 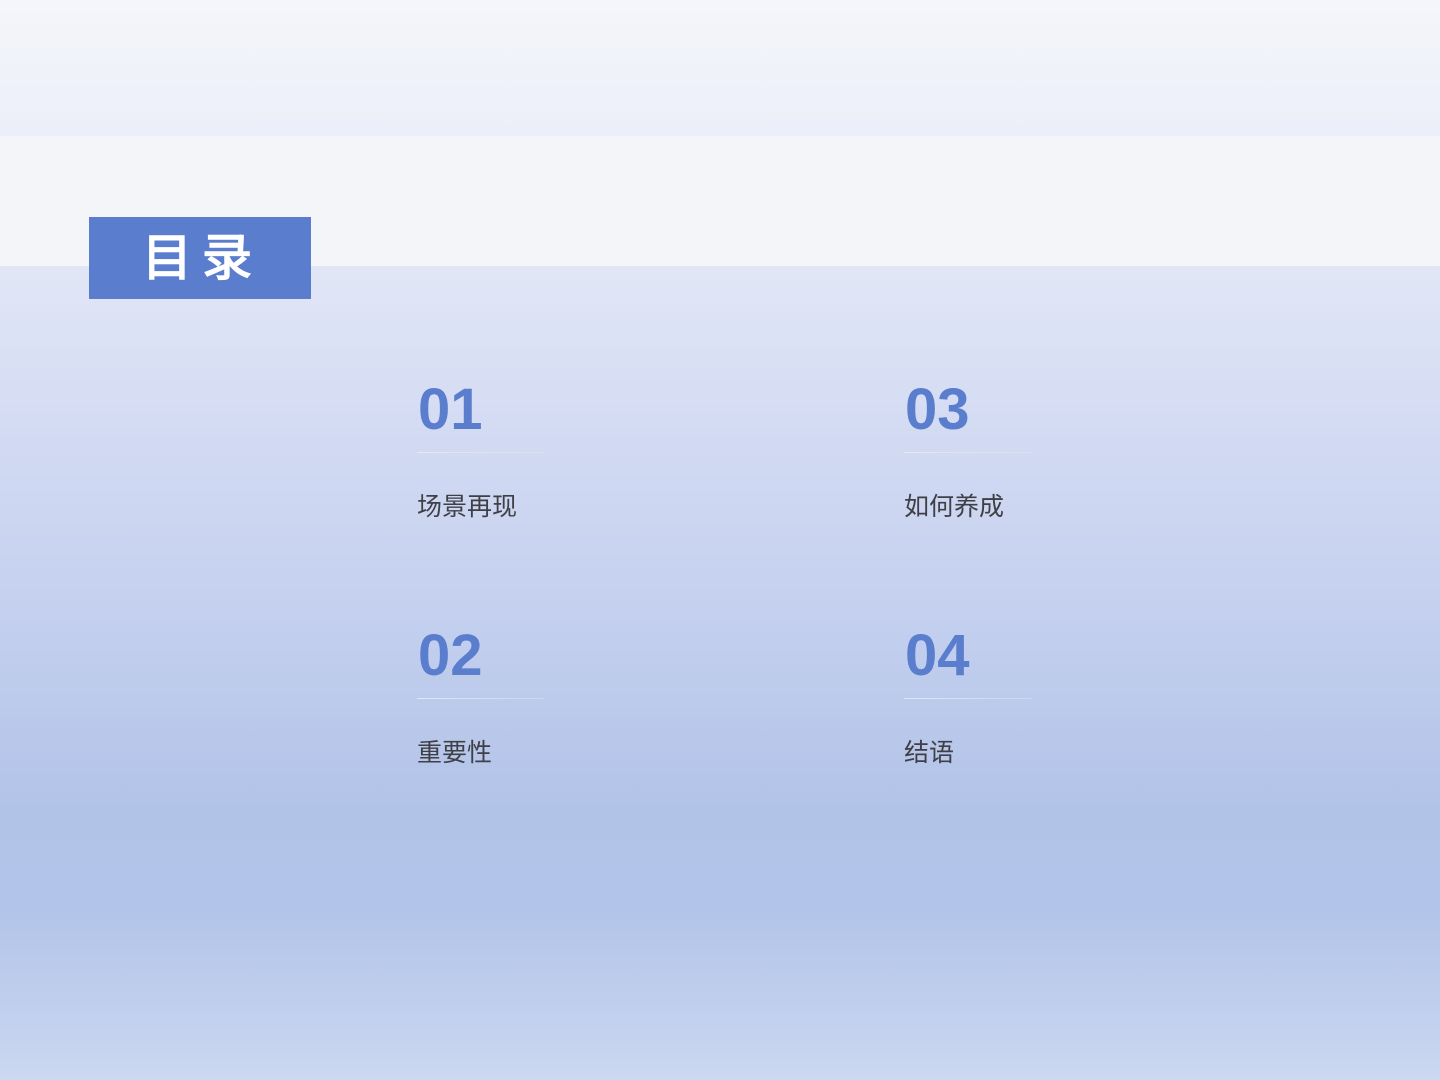 I want to click on toc-item-label: 场景再现, so click(x=467, y=506).